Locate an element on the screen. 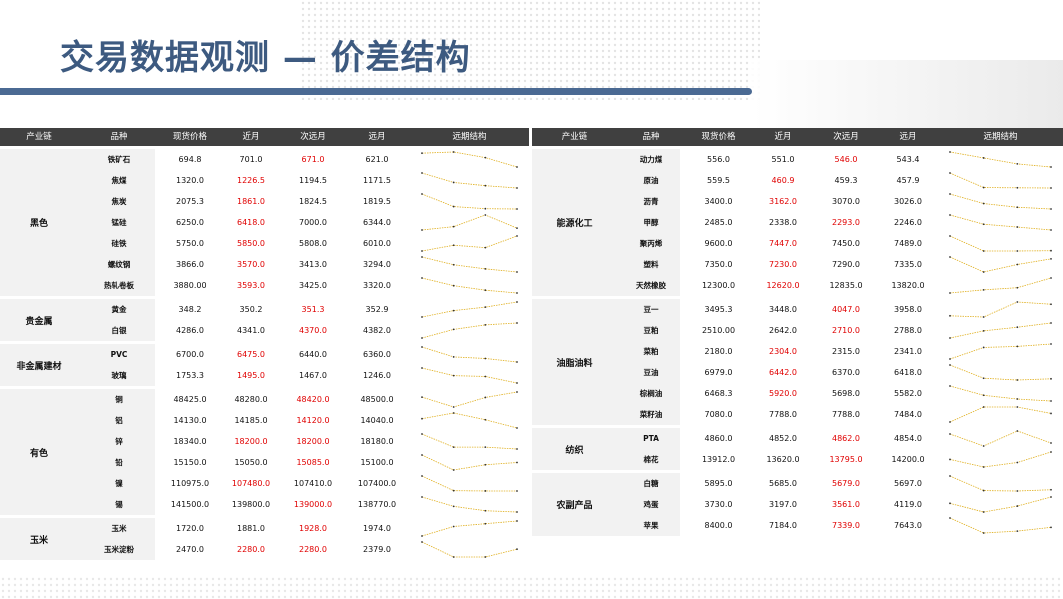  price-next: 13795.0 is located at coordinates (846, 459).